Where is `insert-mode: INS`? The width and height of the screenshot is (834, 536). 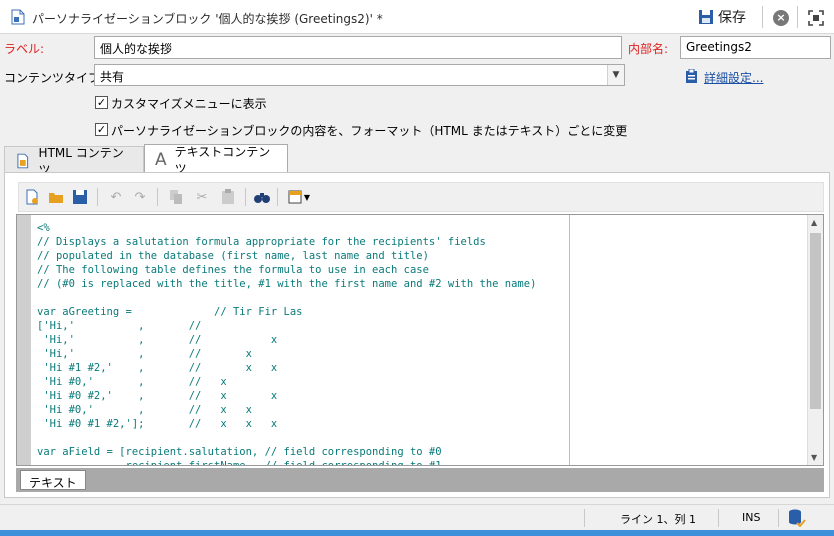
insert-mode: INS is located at coordinates (751, 517).